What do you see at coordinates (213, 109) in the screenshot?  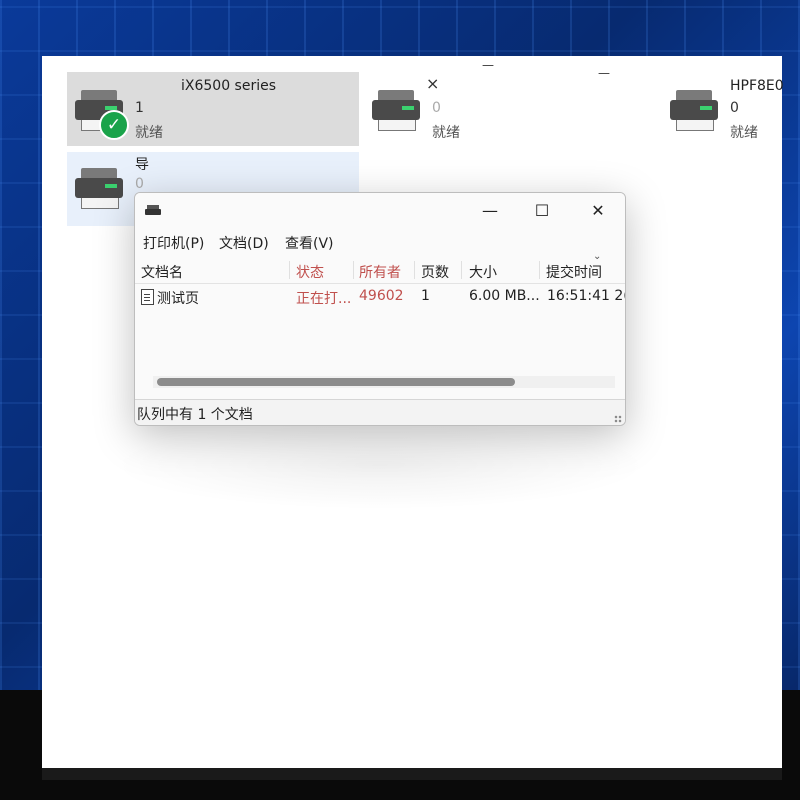 I see `printer-tile-ix6500: ✓ iX6500 series 1 就绪` at bounding box center [213, 109].